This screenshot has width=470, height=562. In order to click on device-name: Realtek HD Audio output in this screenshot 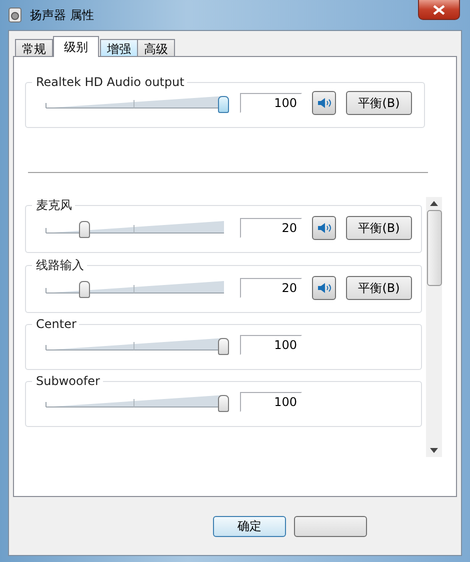, I will do `click(110, 82)`.